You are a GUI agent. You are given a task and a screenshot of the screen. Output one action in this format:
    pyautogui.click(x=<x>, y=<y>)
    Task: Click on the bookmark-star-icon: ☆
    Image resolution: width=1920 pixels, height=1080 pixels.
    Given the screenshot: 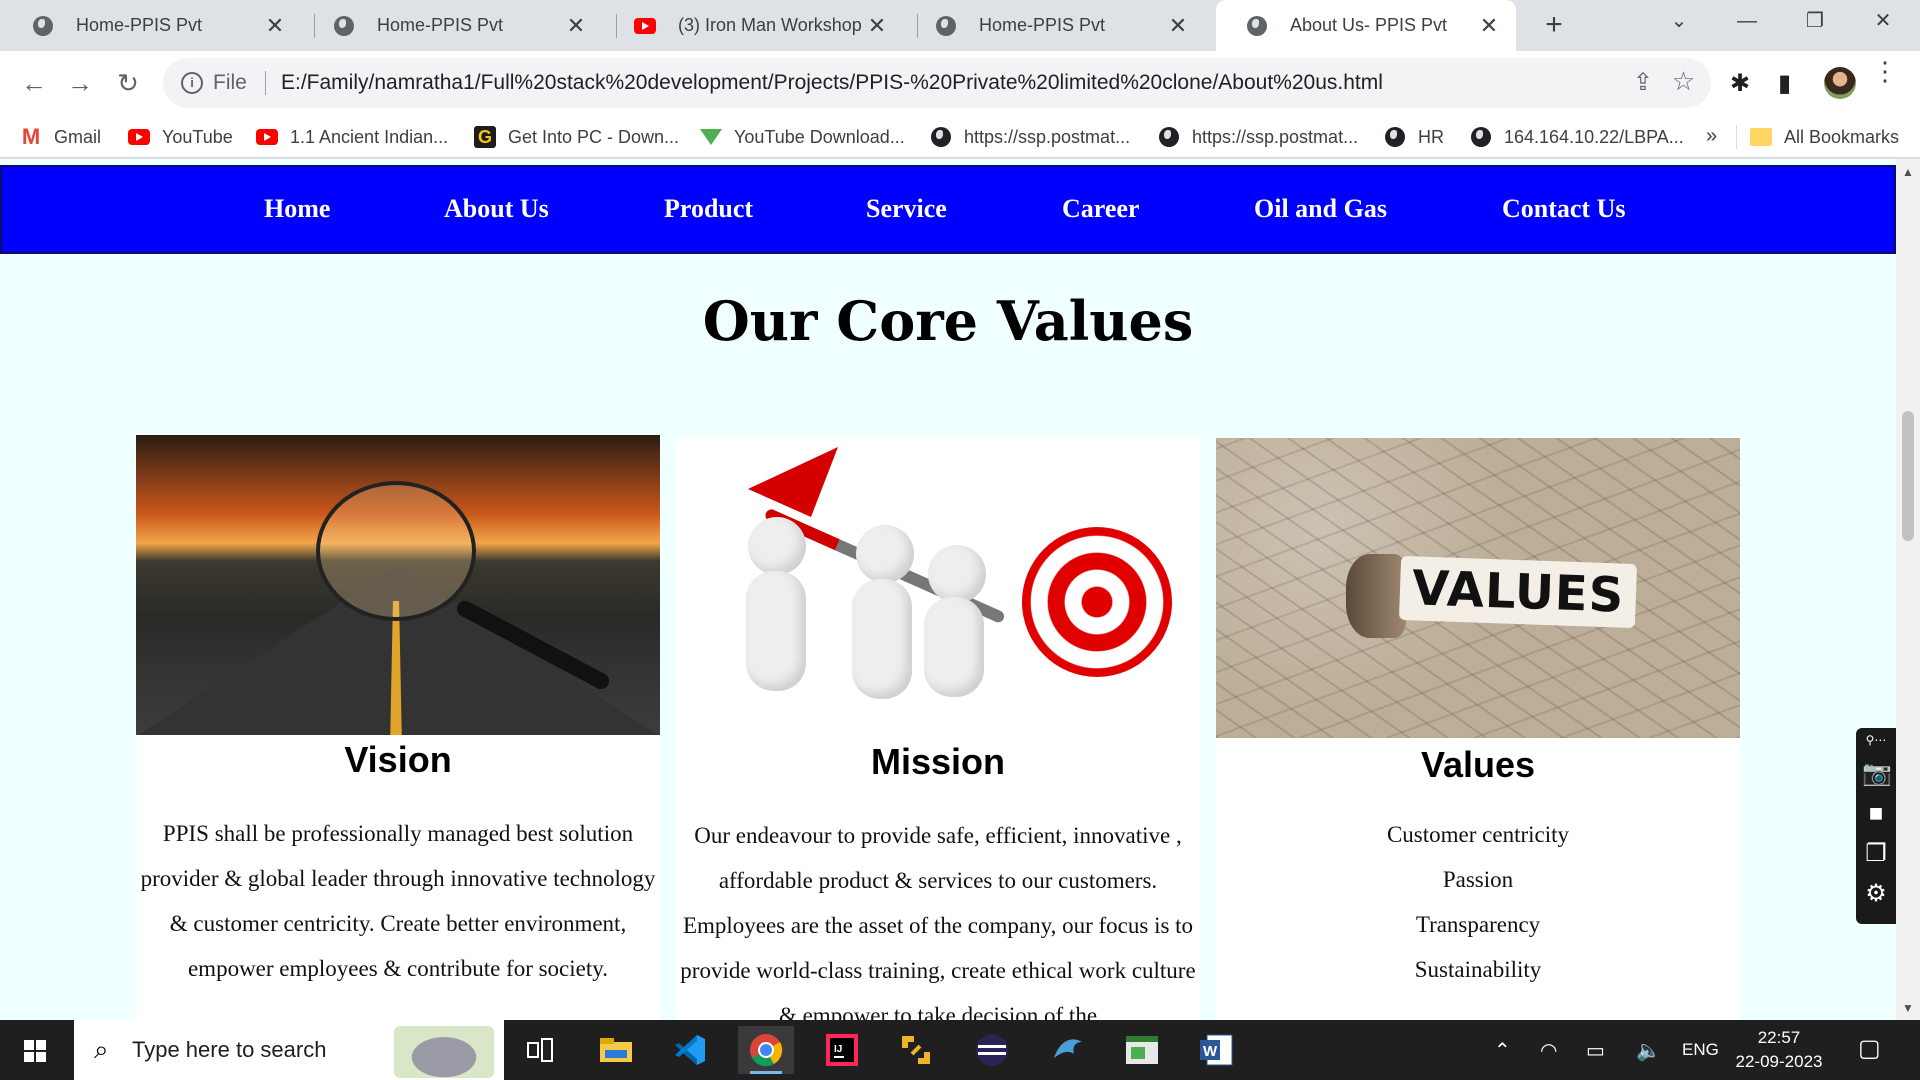 What is the action you would take?
    pyautogui.click(x=1683, y=81)
    